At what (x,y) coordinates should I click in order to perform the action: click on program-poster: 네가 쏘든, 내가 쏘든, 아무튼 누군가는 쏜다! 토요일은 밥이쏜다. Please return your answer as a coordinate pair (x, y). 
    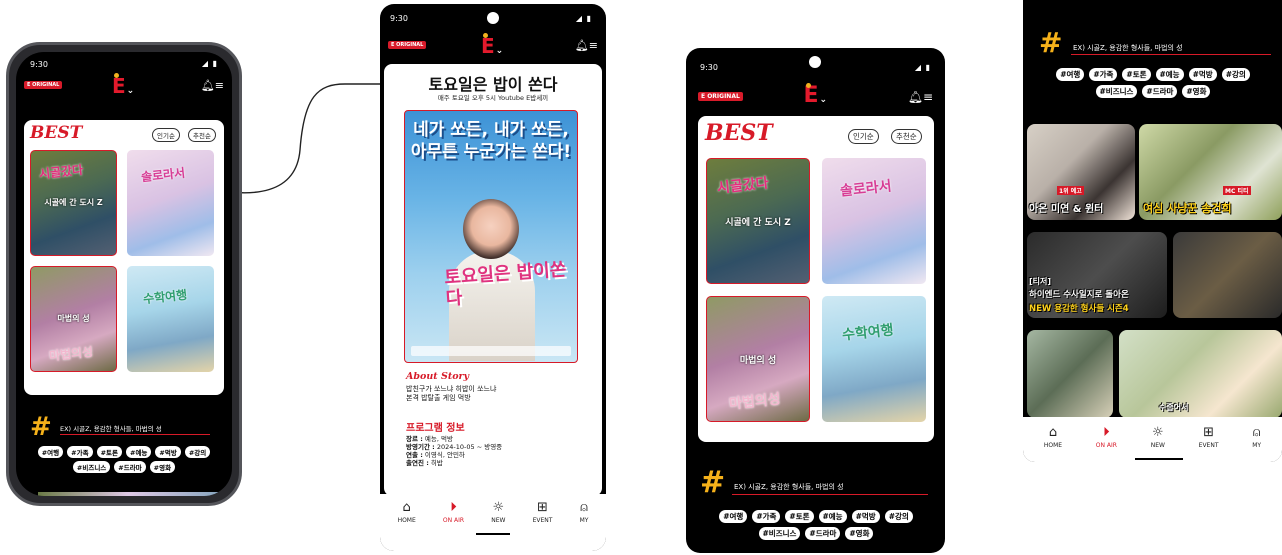
    Looking at the image, I should click on (491, 236).